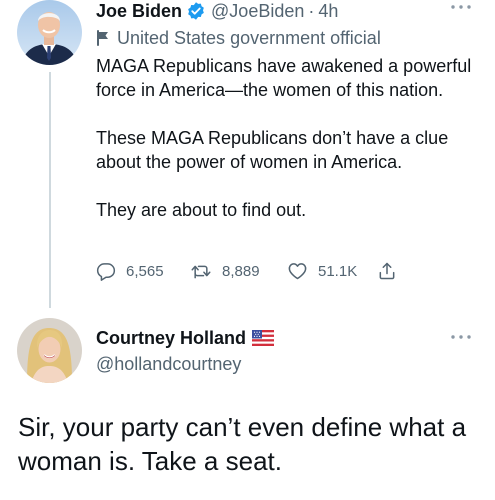 This screenshot has width=495, height=500. What do you see at coordinates (168, 364) in the screenshot?
I see `author-handle: @hollandcourtney` at bounding box center [168, 364].